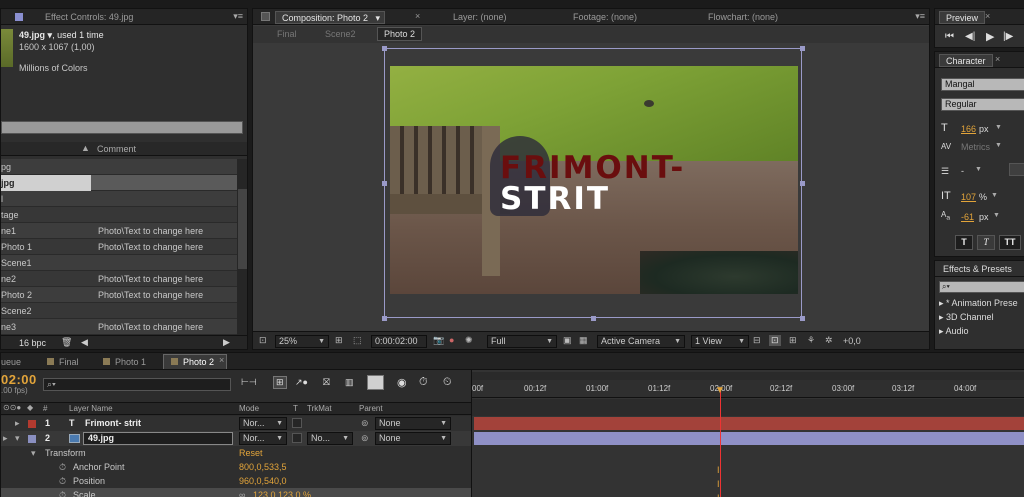  What do you see at coordinates (994, 195) in the screenshot?
I see `vertical-scale-dropdown-icon: ▼` at bounding box center [994, 195].